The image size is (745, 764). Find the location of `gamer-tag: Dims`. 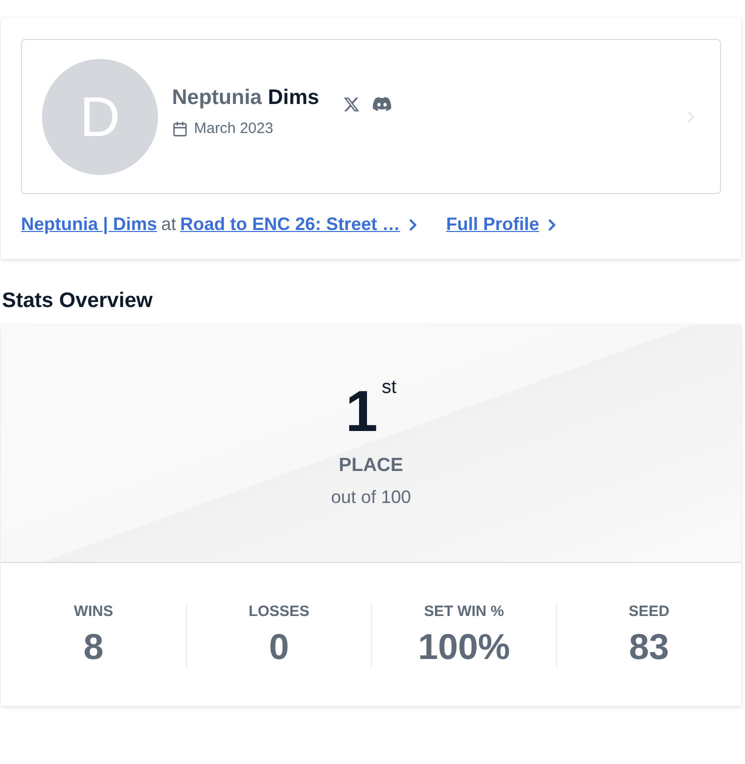

gamer-tag: Dims is located at coordinates (294, 98).